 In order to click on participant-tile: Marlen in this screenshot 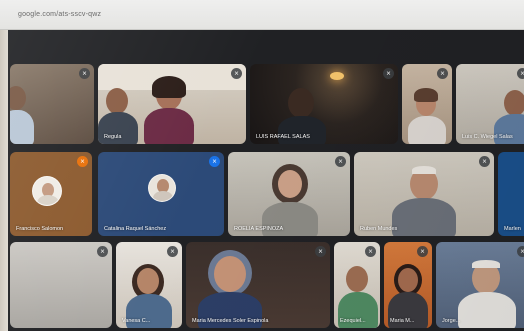, I will do `click(511, 194)`.